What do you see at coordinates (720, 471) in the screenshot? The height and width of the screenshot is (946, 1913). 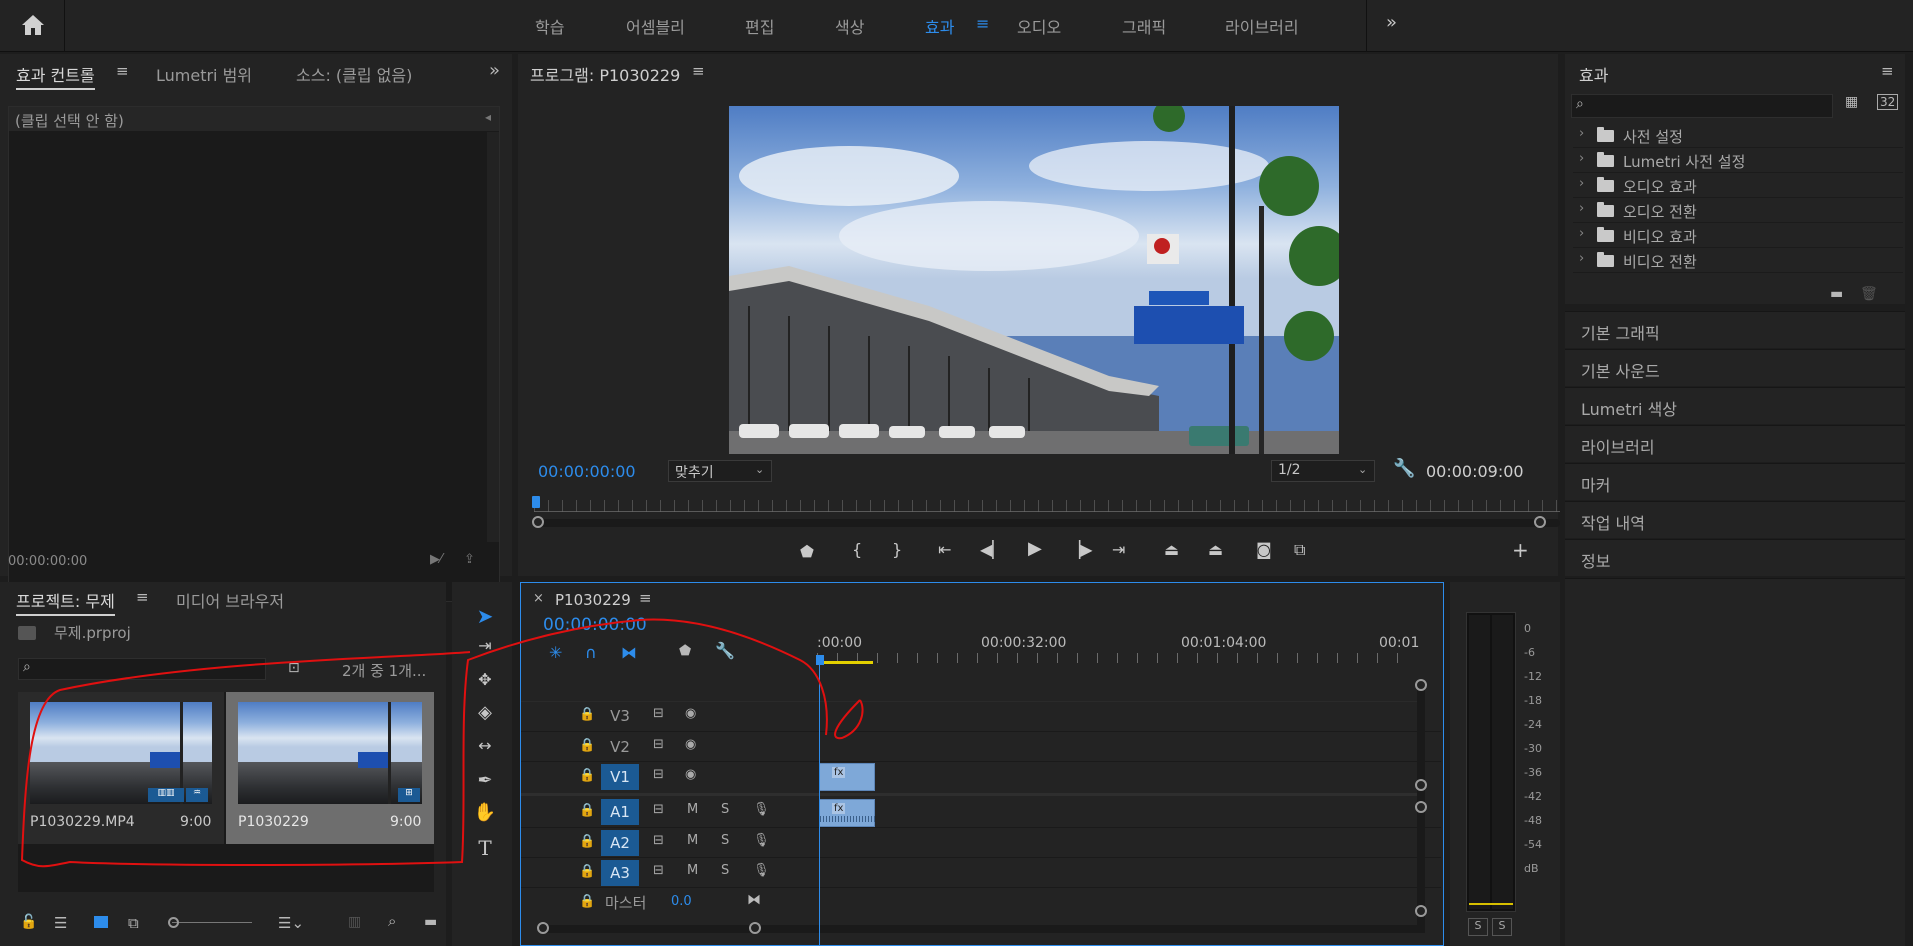 I see `fit-dropdown: 맞추기 ⌄` at bounding box center [720, 471].